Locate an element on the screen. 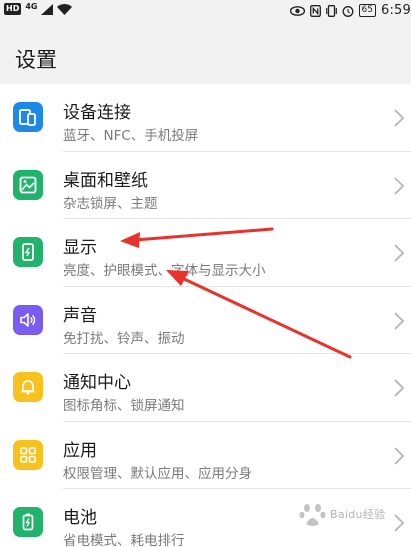 This screenshot has height=547, width=411. item-subtitle: 权限管理、默认应用、应用分身 is located at coordinates (157, 473).